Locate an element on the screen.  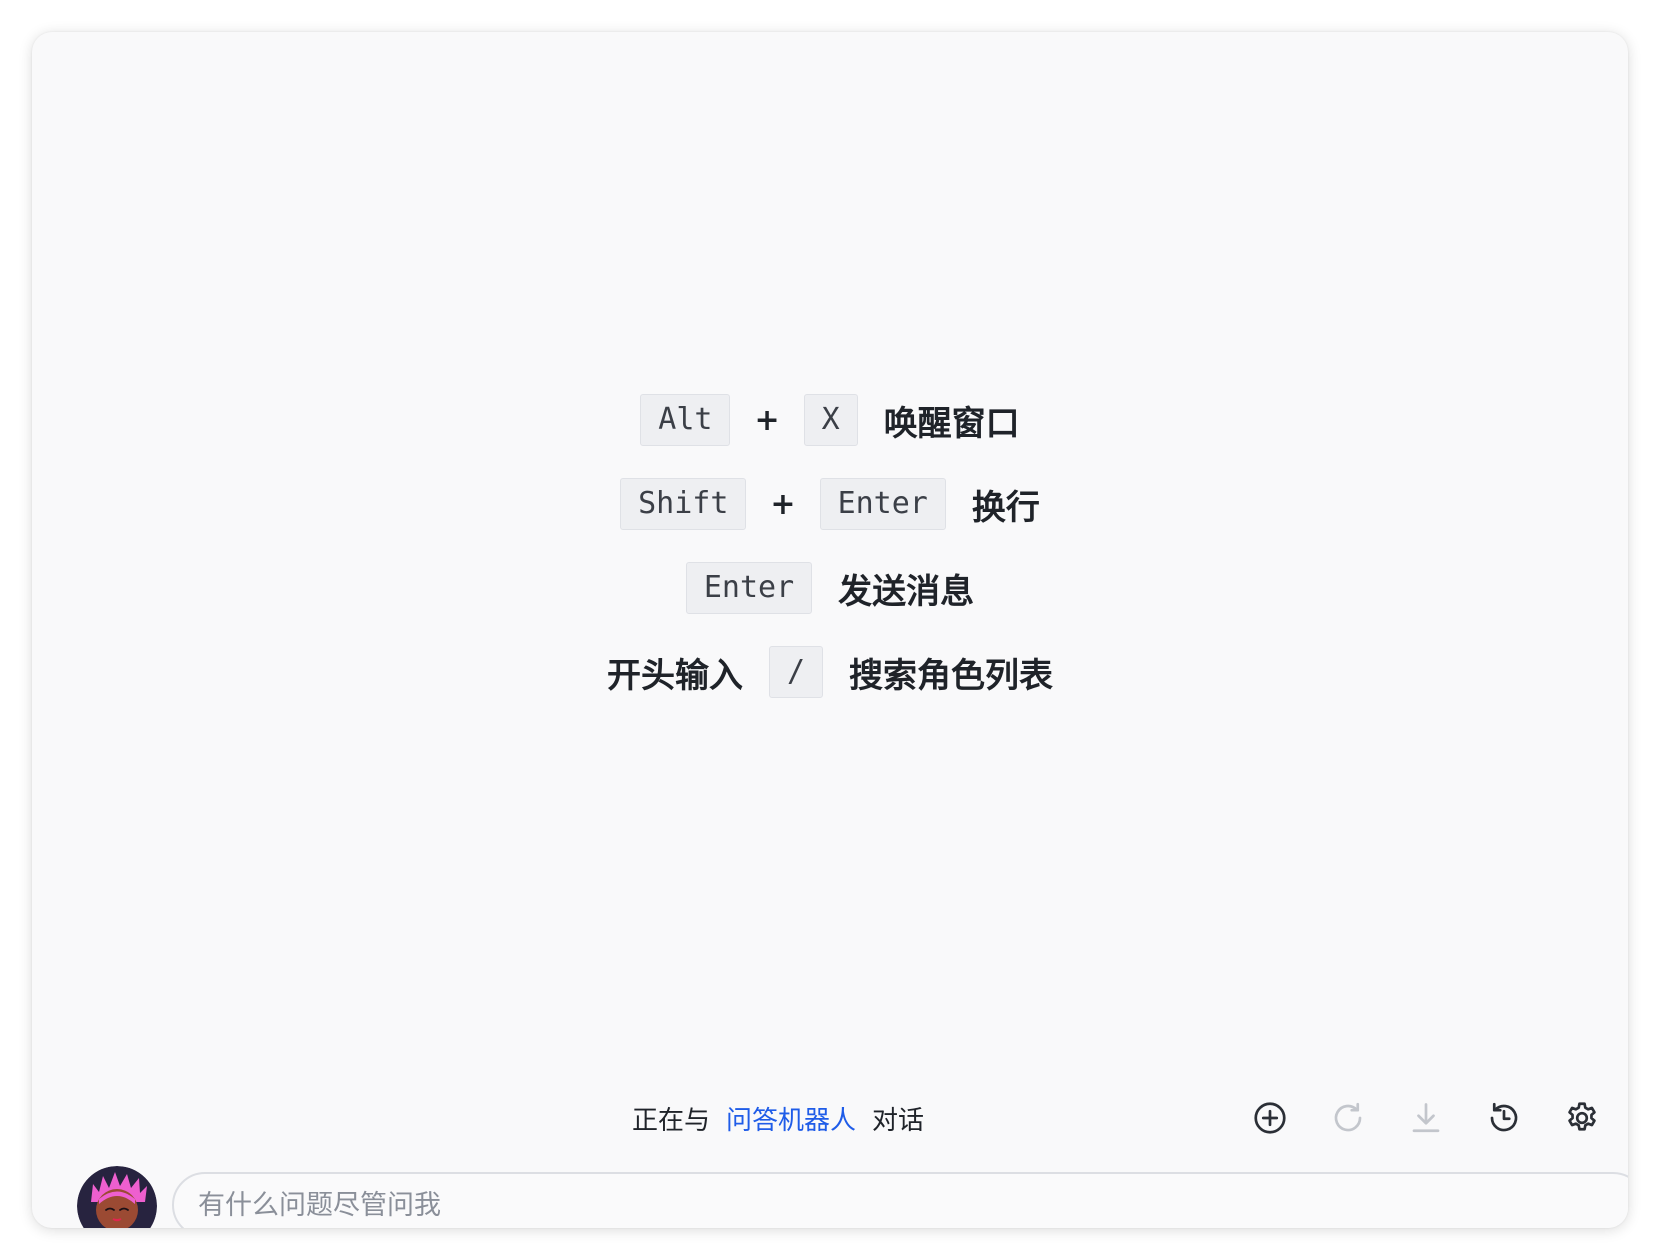
key-shift: Shift is located at coordinates (683, 504).